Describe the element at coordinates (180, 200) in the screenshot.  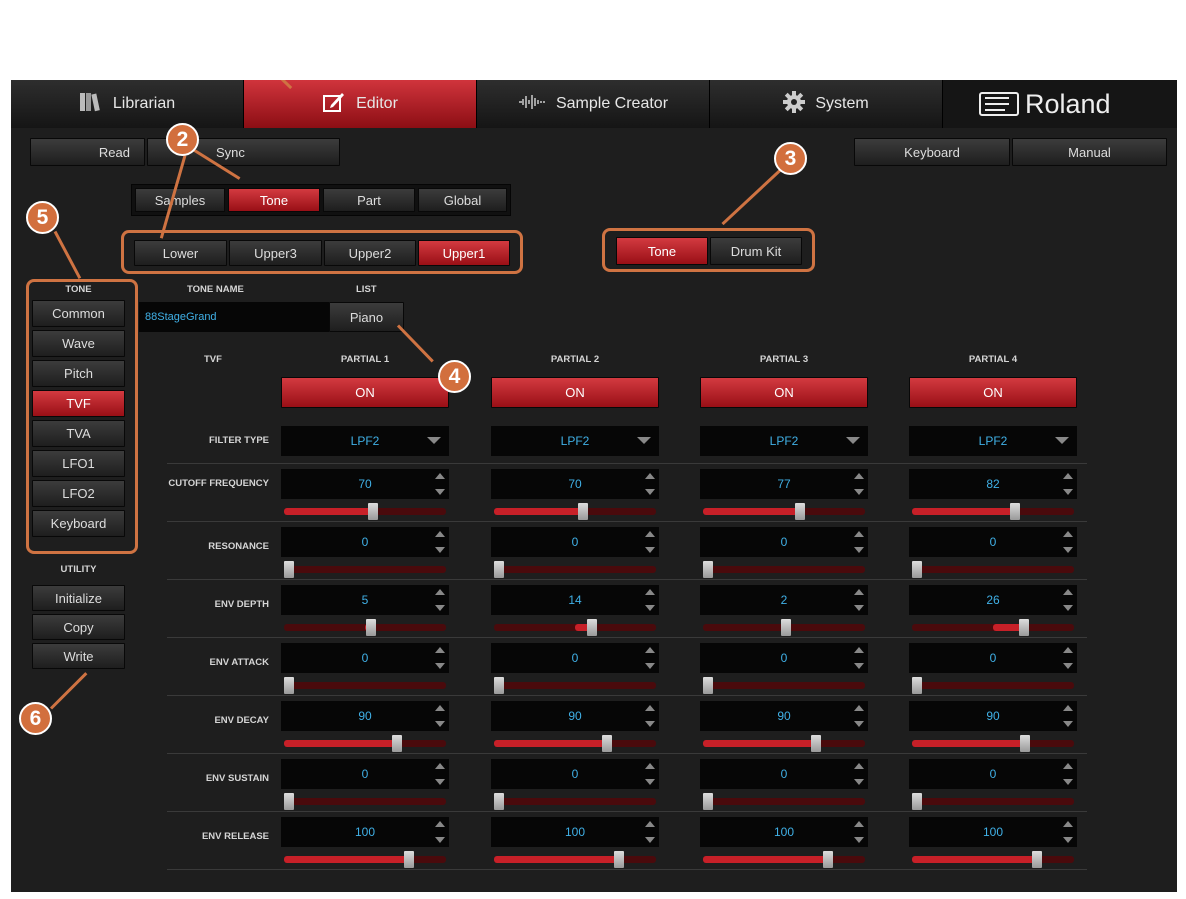
I see `tab-samples: Samples` at that location.